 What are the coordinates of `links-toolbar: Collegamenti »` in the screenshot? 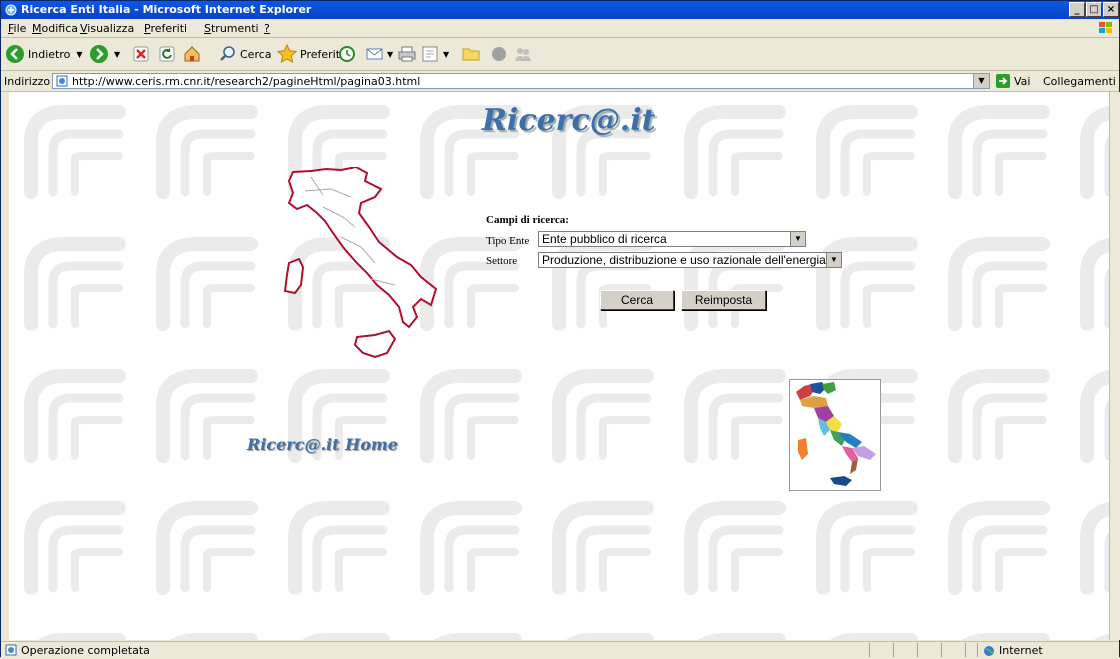 It's located at (1081, 81).